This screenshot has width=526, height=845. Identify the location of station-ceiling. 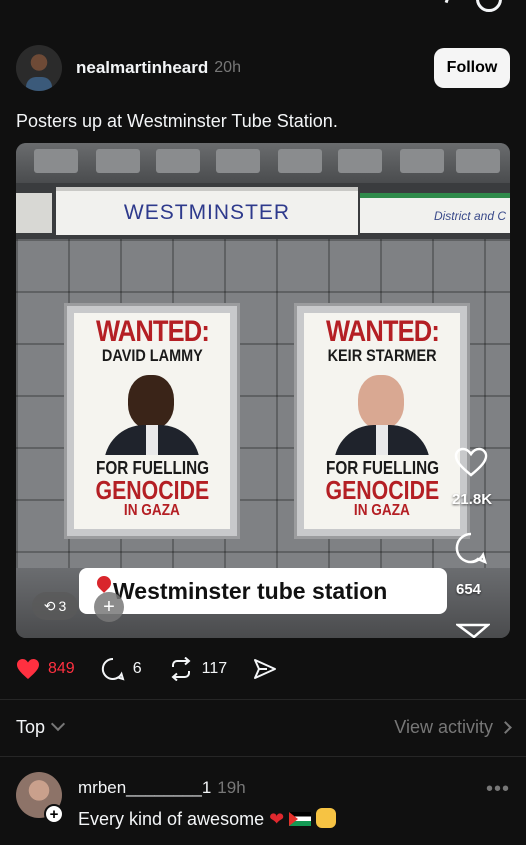
(263, 163).